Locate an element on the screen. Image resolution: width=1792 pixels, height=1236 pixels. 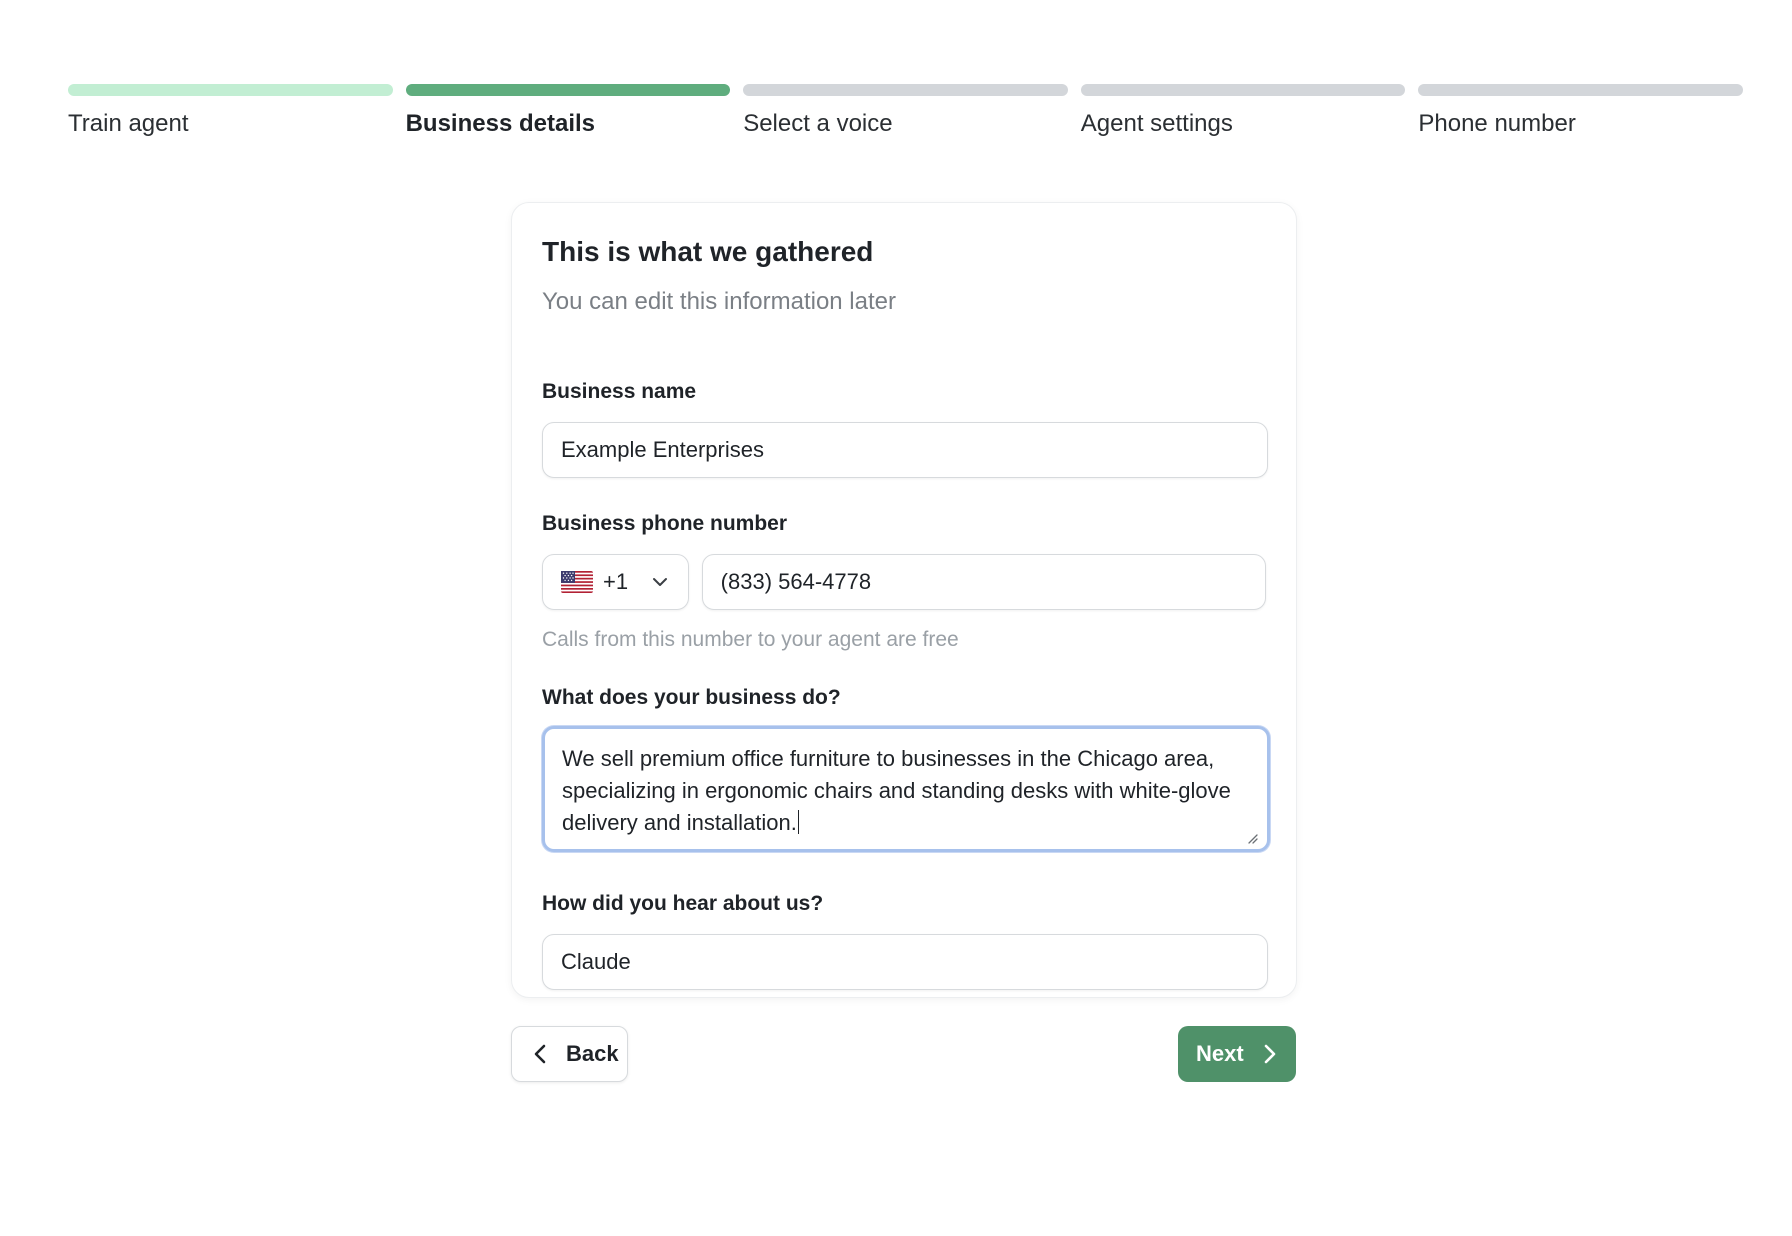
next-button: Next is located at coordinates (1237, 1054).